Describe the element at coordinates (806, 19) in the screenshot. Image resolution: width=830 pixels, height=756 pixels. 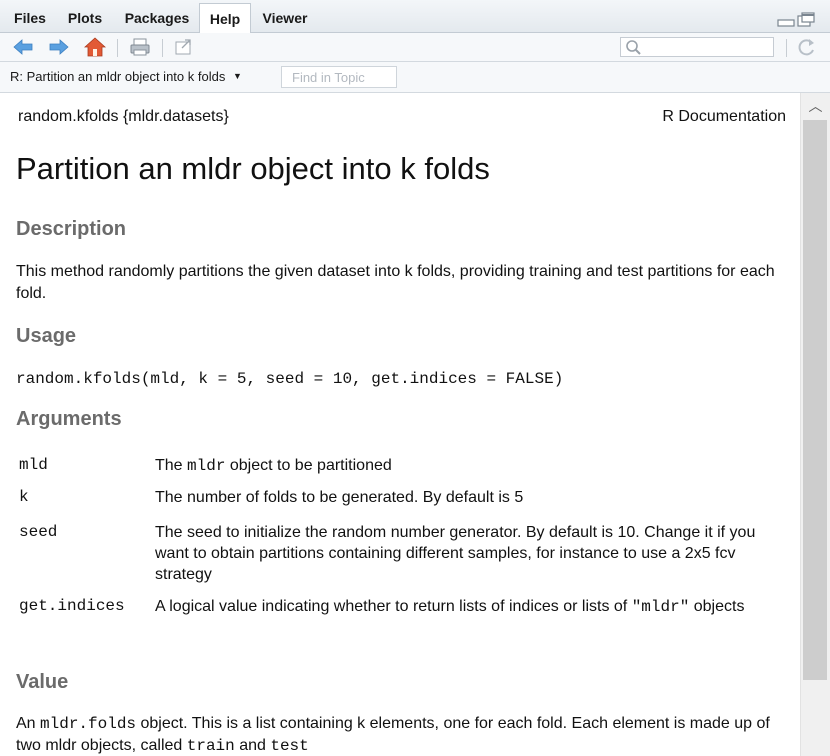
I see `maximize-icon` at that location.